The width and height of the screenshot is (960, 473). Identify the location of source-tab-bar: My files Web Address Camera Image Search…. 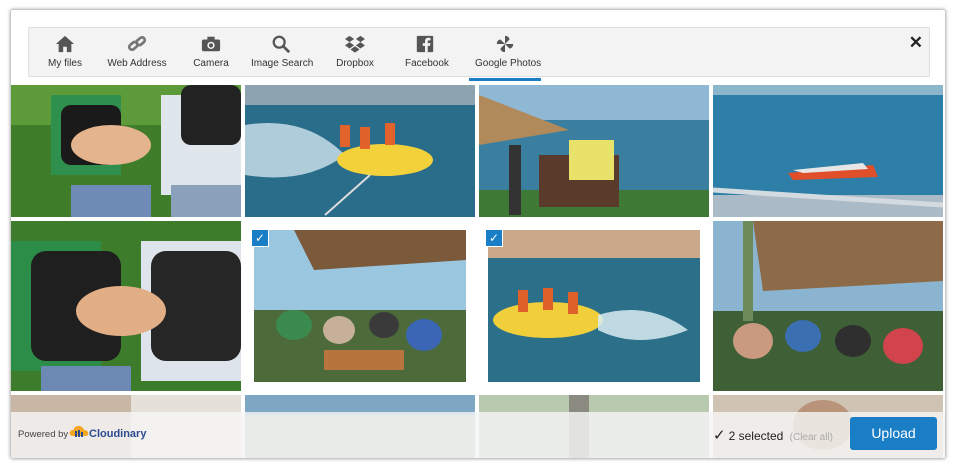
(479, 54).